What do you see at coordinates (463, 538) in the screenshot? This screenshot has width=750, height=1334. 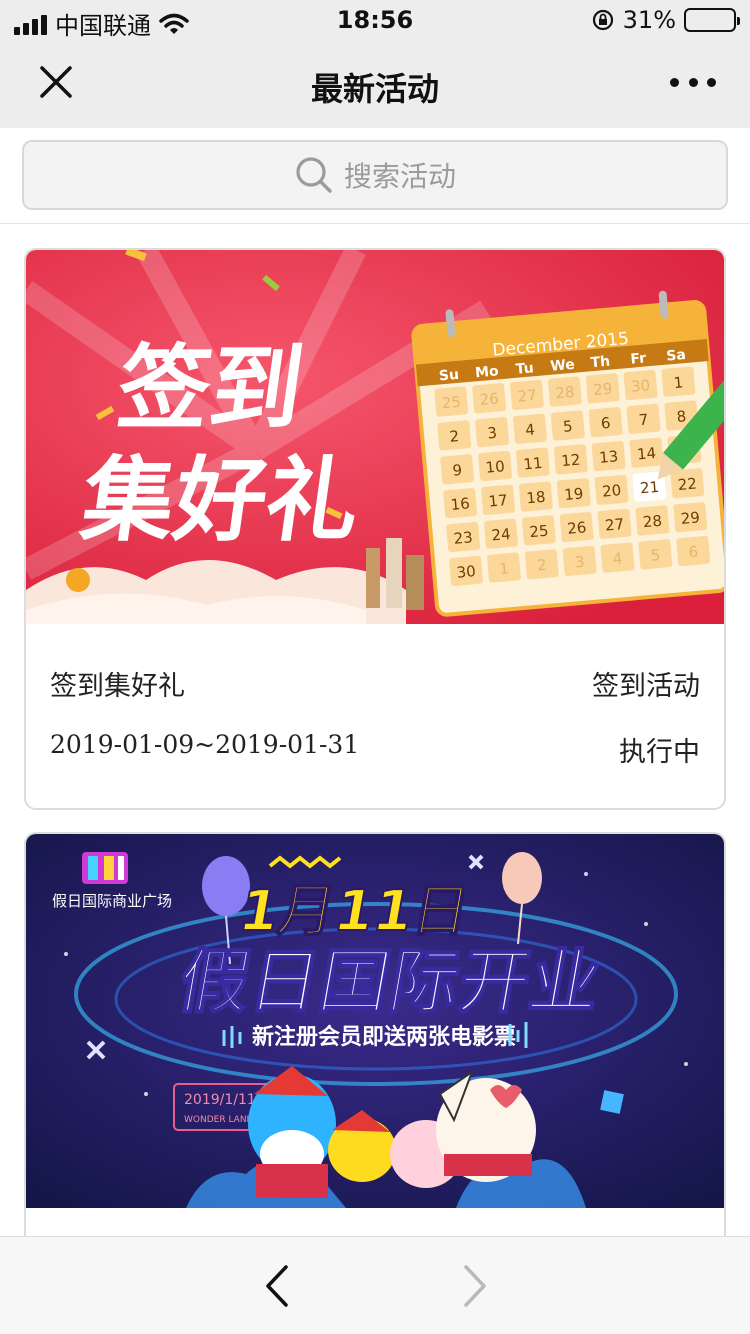 I see `calendar-day: 23` at bounding box center [463, 538].